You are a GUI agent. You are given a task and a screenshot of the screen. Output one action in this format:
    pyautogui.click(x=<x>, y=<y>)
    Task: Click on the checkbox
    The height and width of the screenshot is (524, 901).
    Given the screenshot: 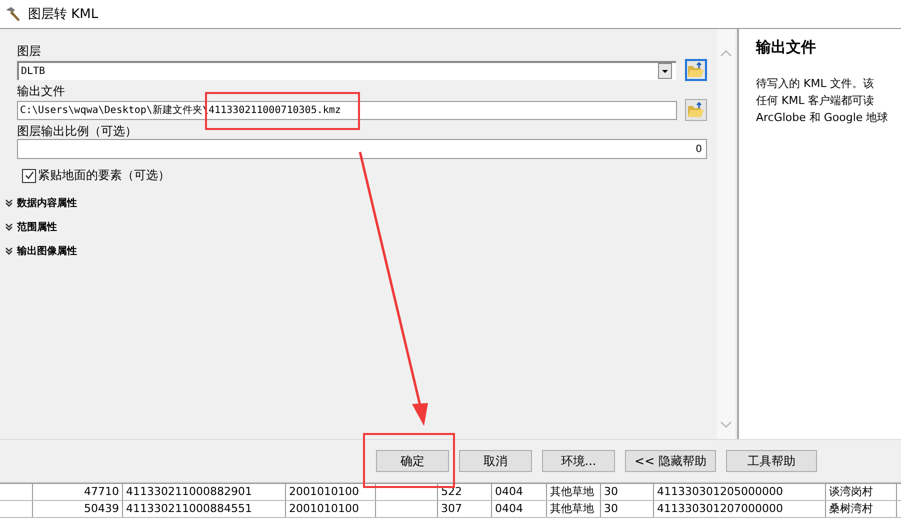 What is the action you would take?
    pyautogui.click(x=29, y=175)
    